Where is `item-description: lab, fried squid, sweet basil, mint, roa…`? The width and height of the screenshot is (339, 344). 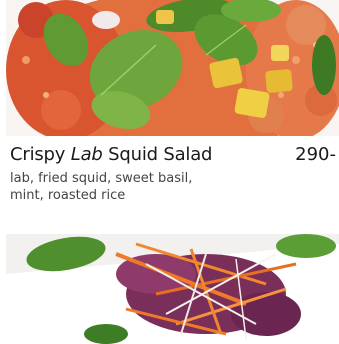 item-description: lab, fried squid, sweet basil, mint, roa… is located at coordinates (125, 187).